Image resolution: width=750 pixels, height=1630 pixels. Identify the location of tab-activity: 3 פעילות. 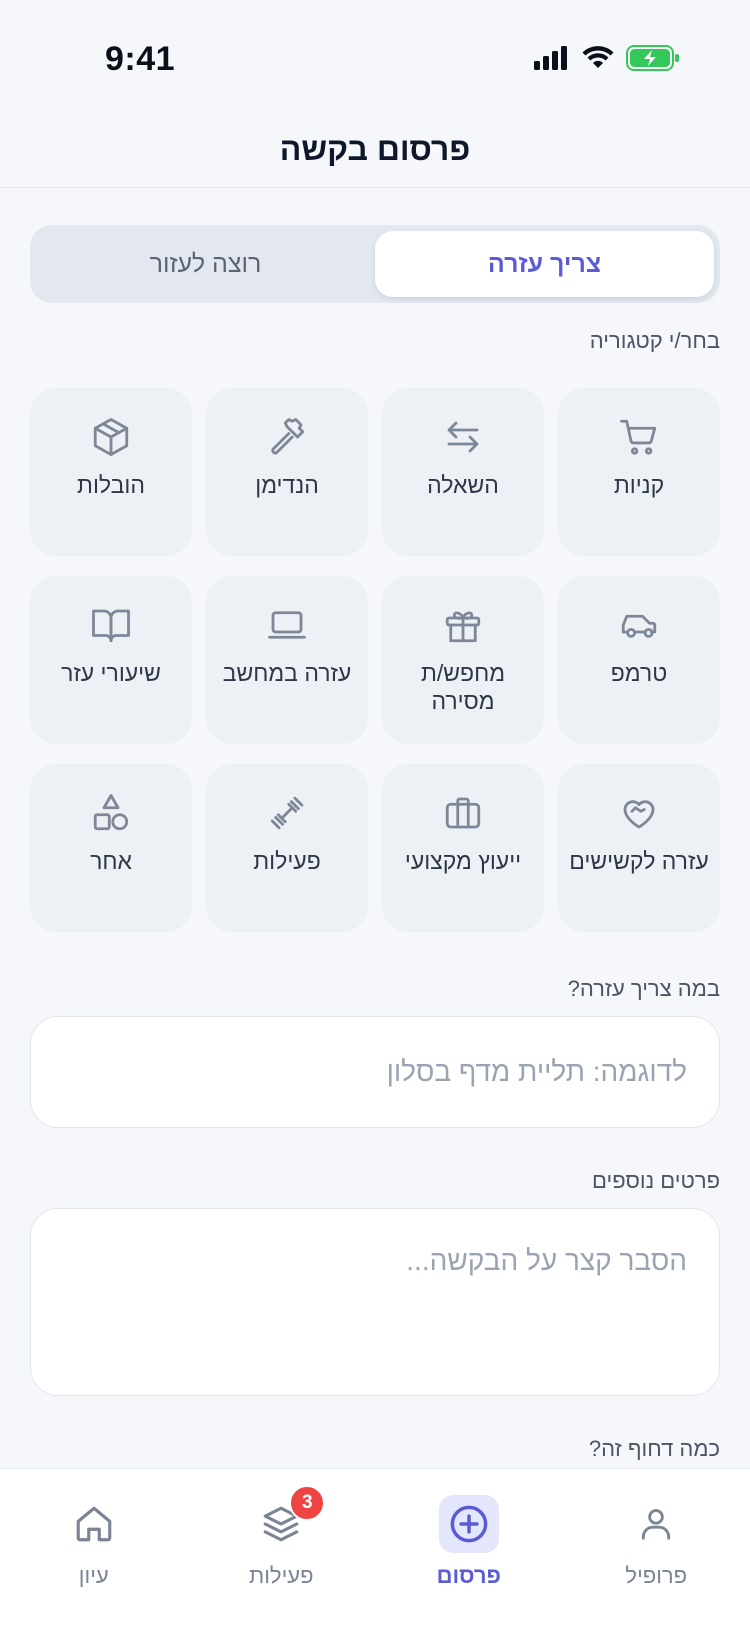
(281, 1557).